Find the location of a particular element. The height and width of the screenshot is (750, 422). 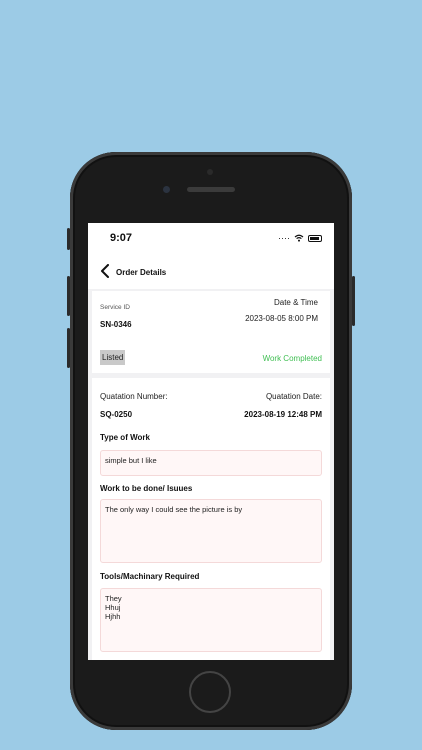

datetime-value: 2023-08-05 8:00 PM is located at coordinates (281, 318).